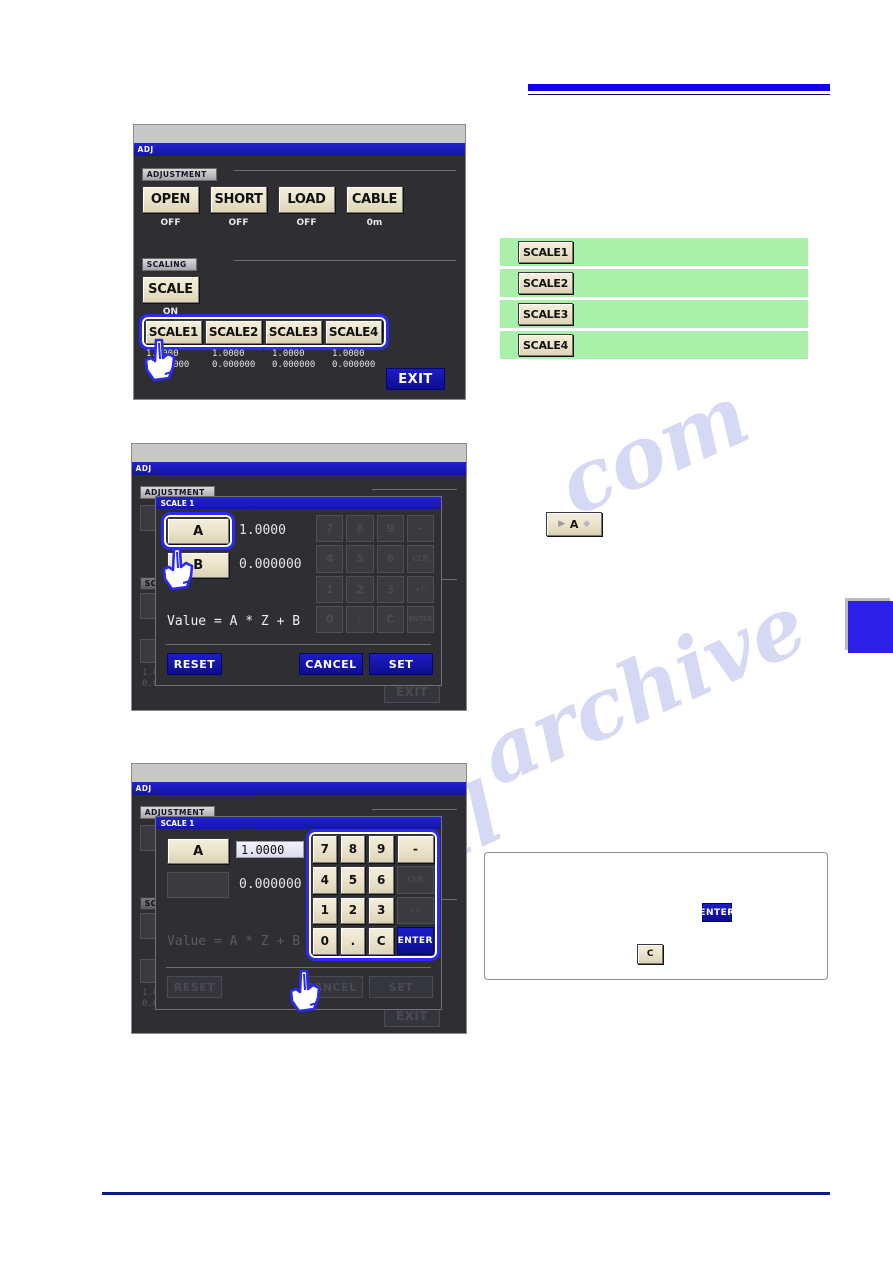 Image resolution: width=893 pixels, height=1263 pixels. I want to click on note-clear-button: C, so click(650, 954).